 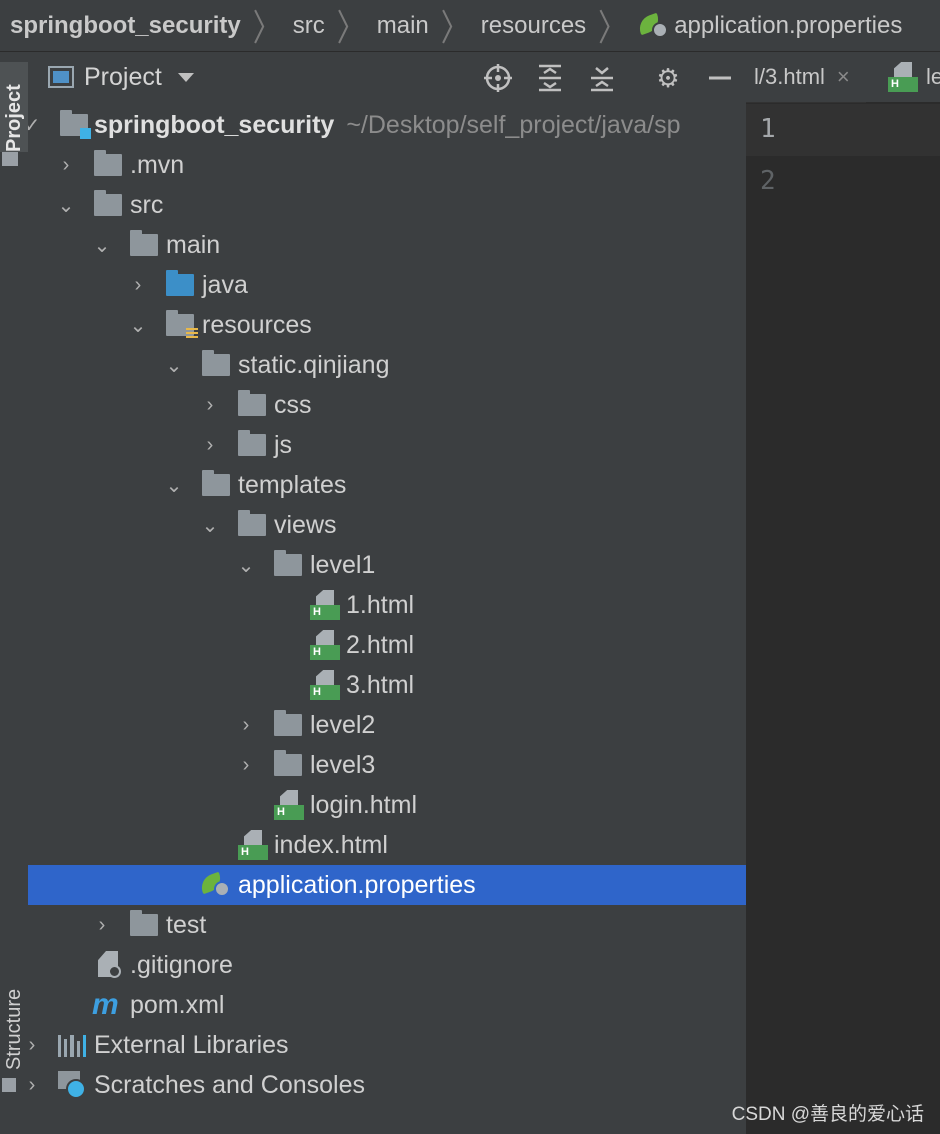 What do you see at coordinates (305, 525) in the screenshot?
I see `tree-label: views` at bounding box center [305, 525].